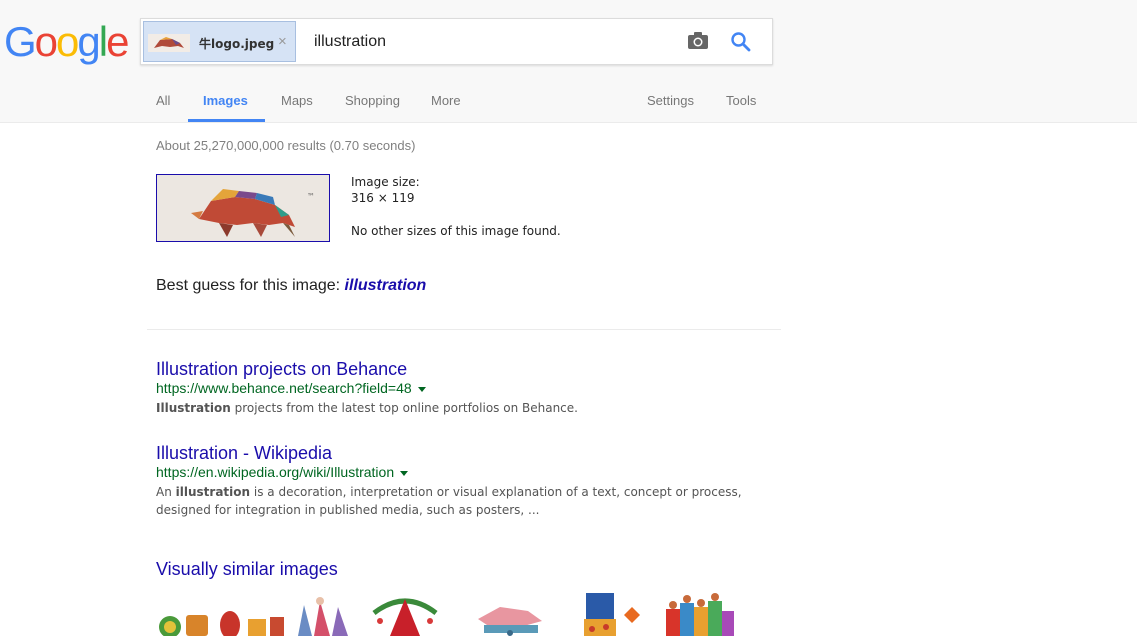 The height and width of the screenshot is (636, 1137). I want to click on query-image-chip: 牛logo.jpeg ×, so click(219, 41).